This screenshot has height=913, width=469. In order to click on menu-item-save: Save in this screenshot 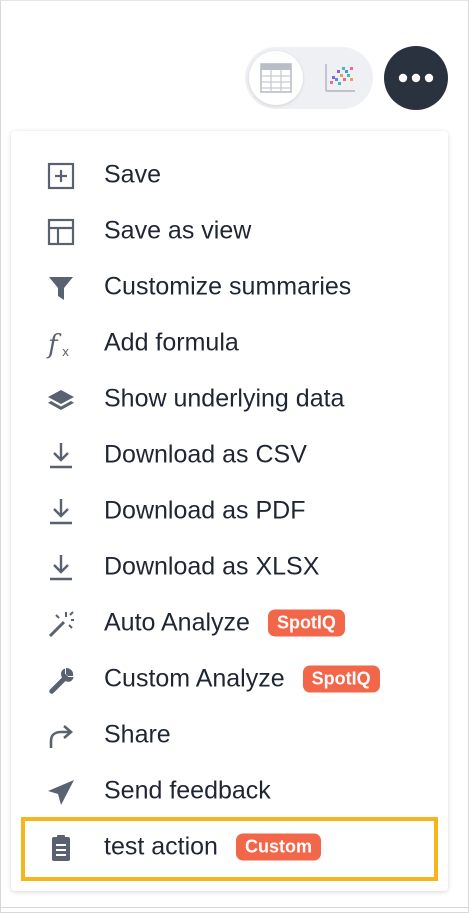, I will do `click(229, 175)`.